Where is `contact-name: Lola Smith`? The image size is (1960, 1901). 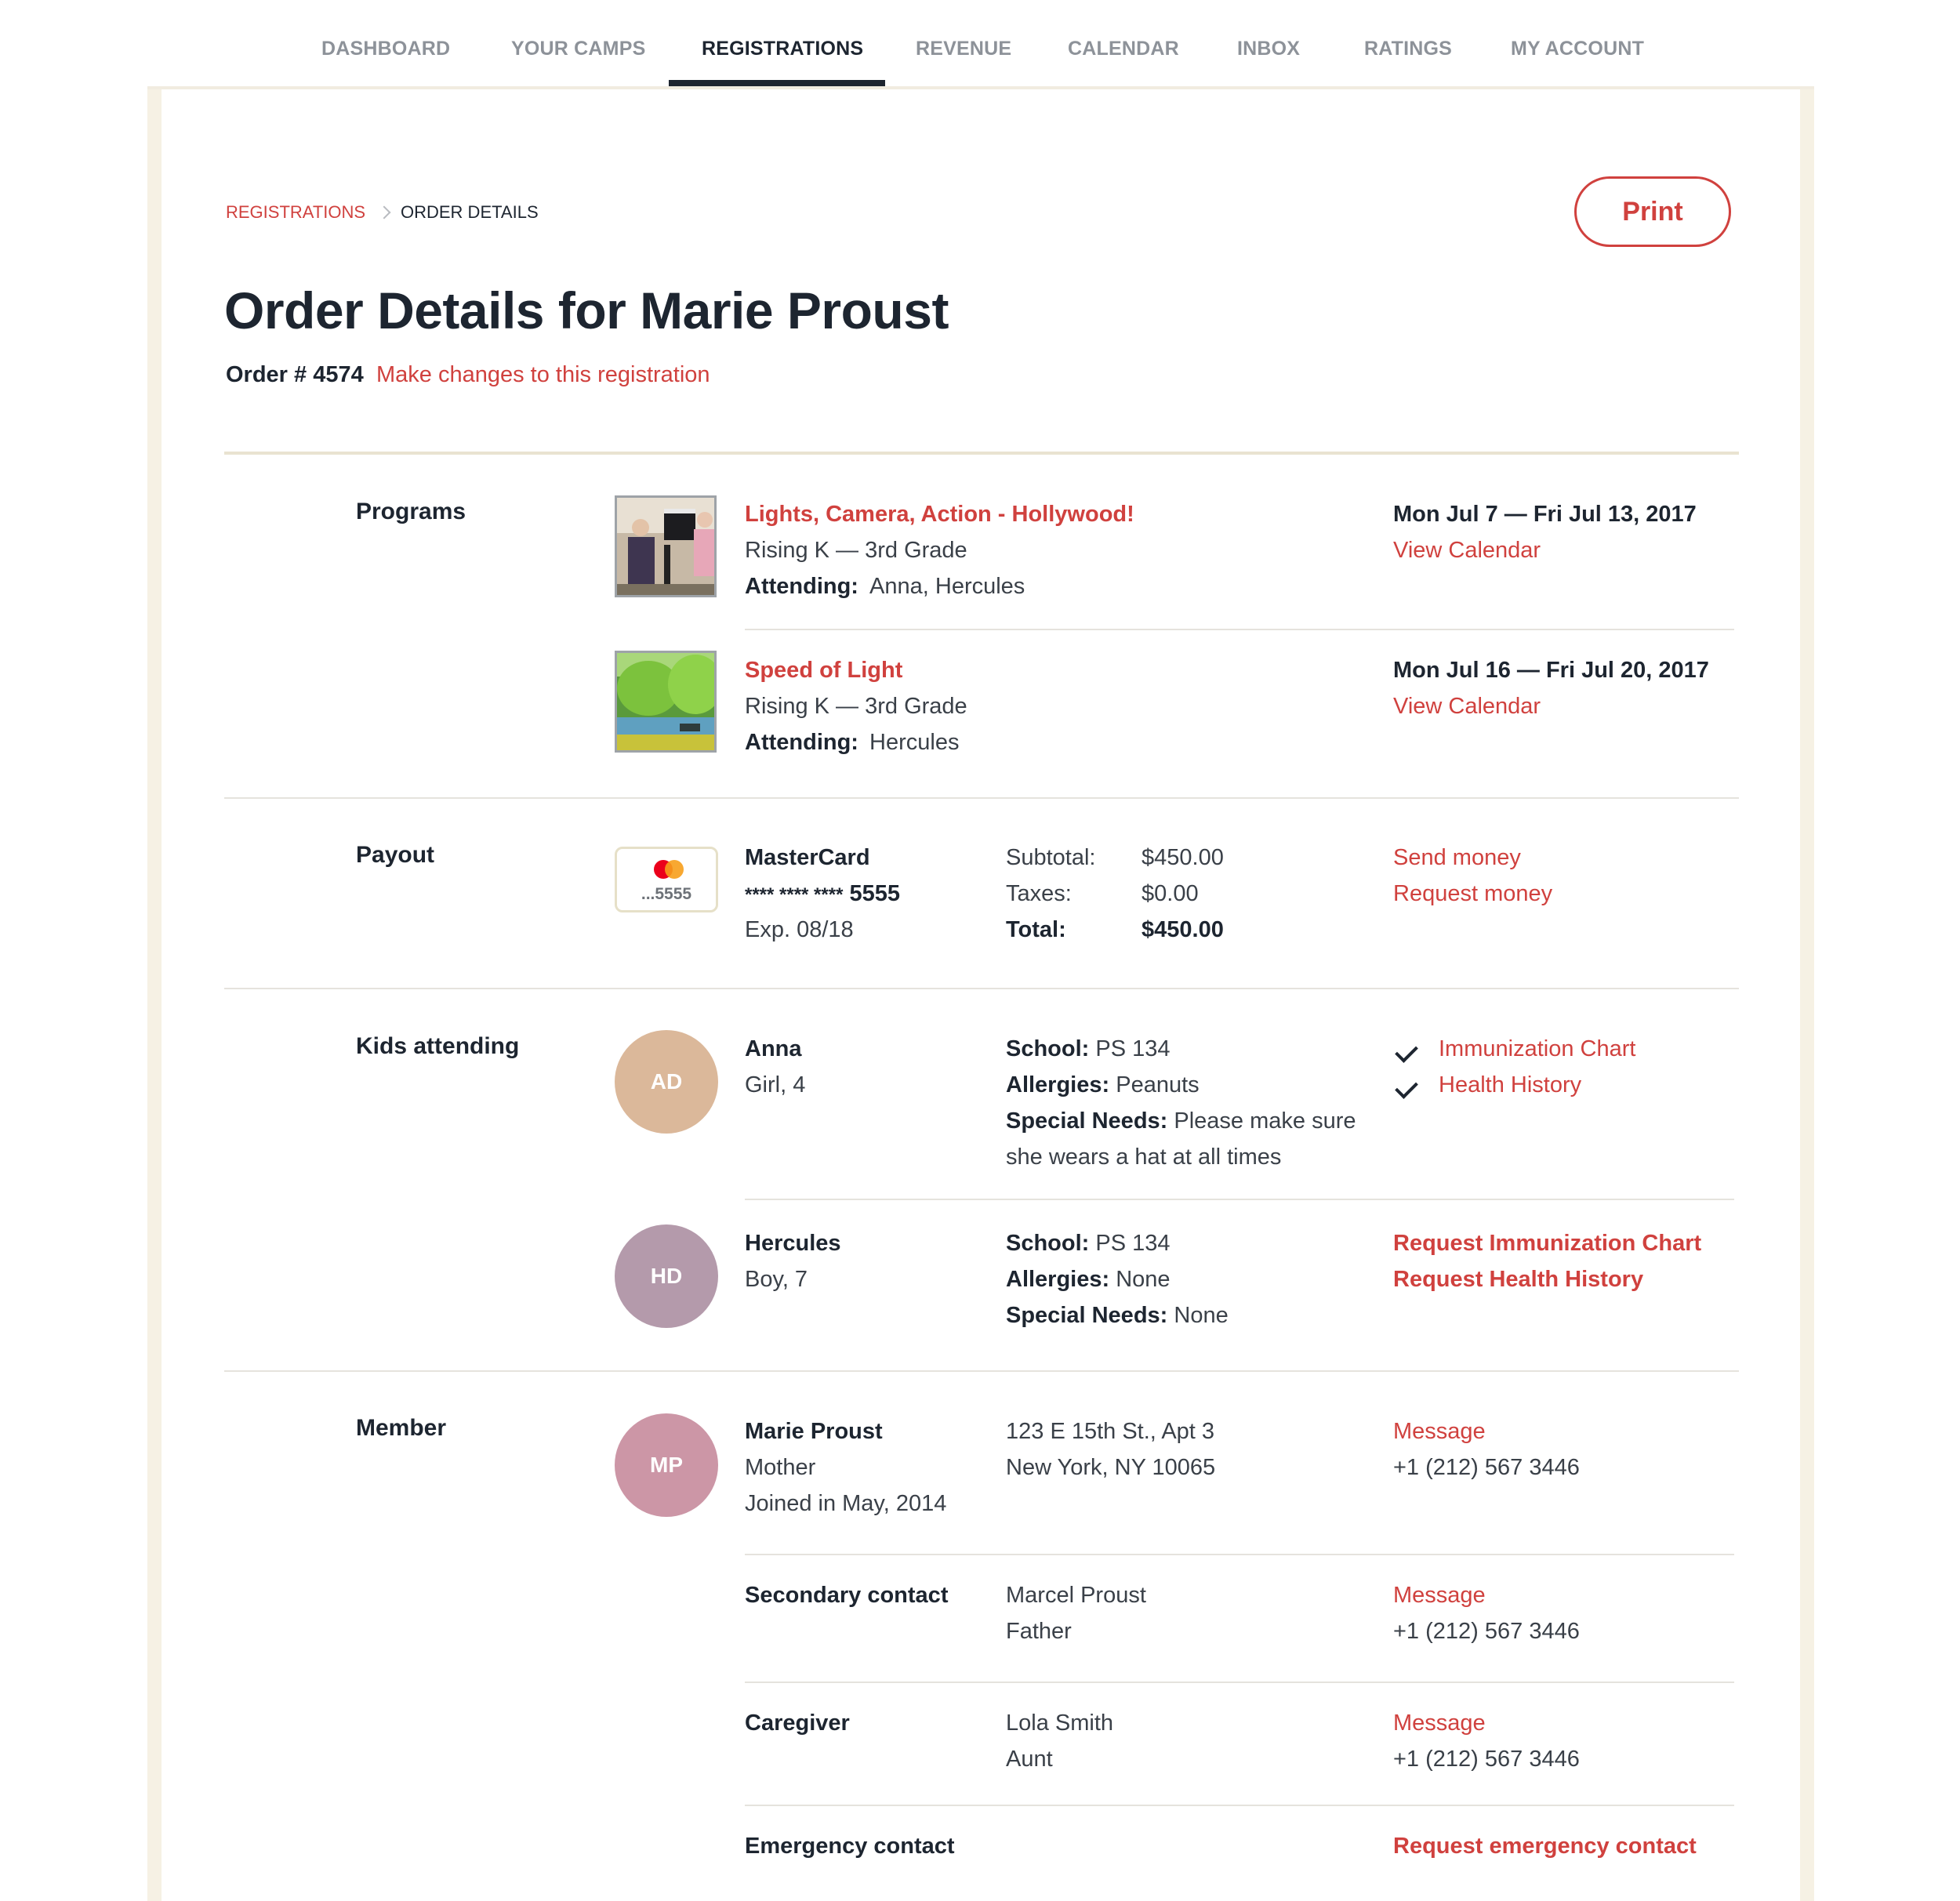
contact-name: Lola Smith is located at coordinates (1060, 1723).